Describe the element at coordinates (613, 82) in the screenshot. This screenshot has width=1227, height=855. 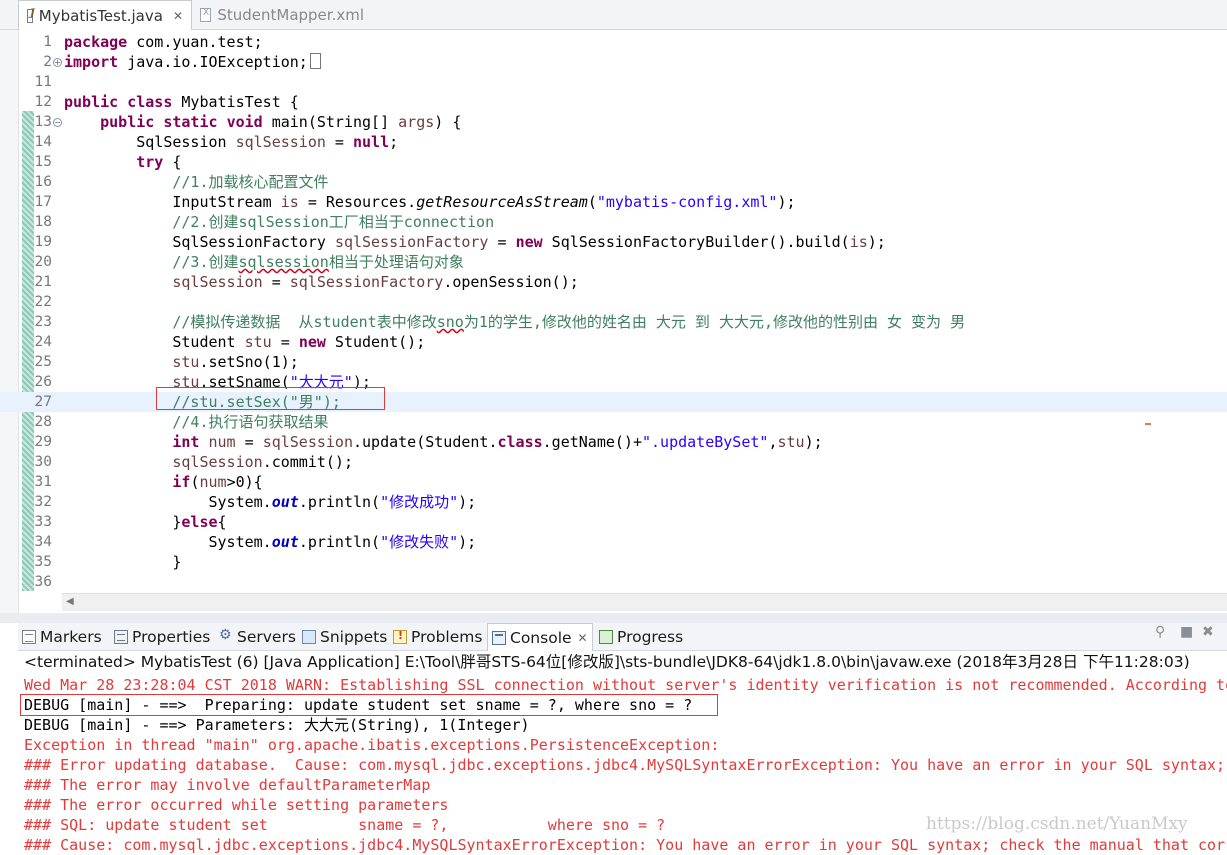
I see `code-line: 11` at that location.